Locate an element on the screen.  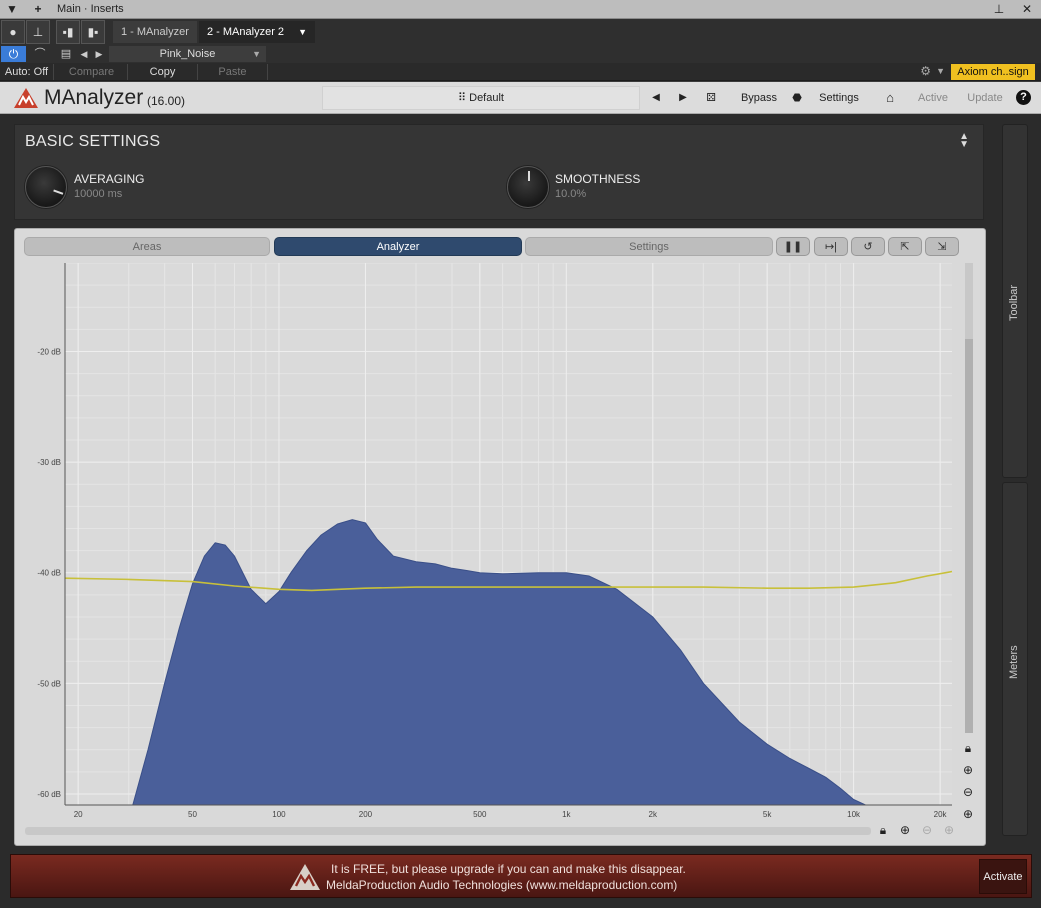
add-icon: + is located at coordinates (38, 9).